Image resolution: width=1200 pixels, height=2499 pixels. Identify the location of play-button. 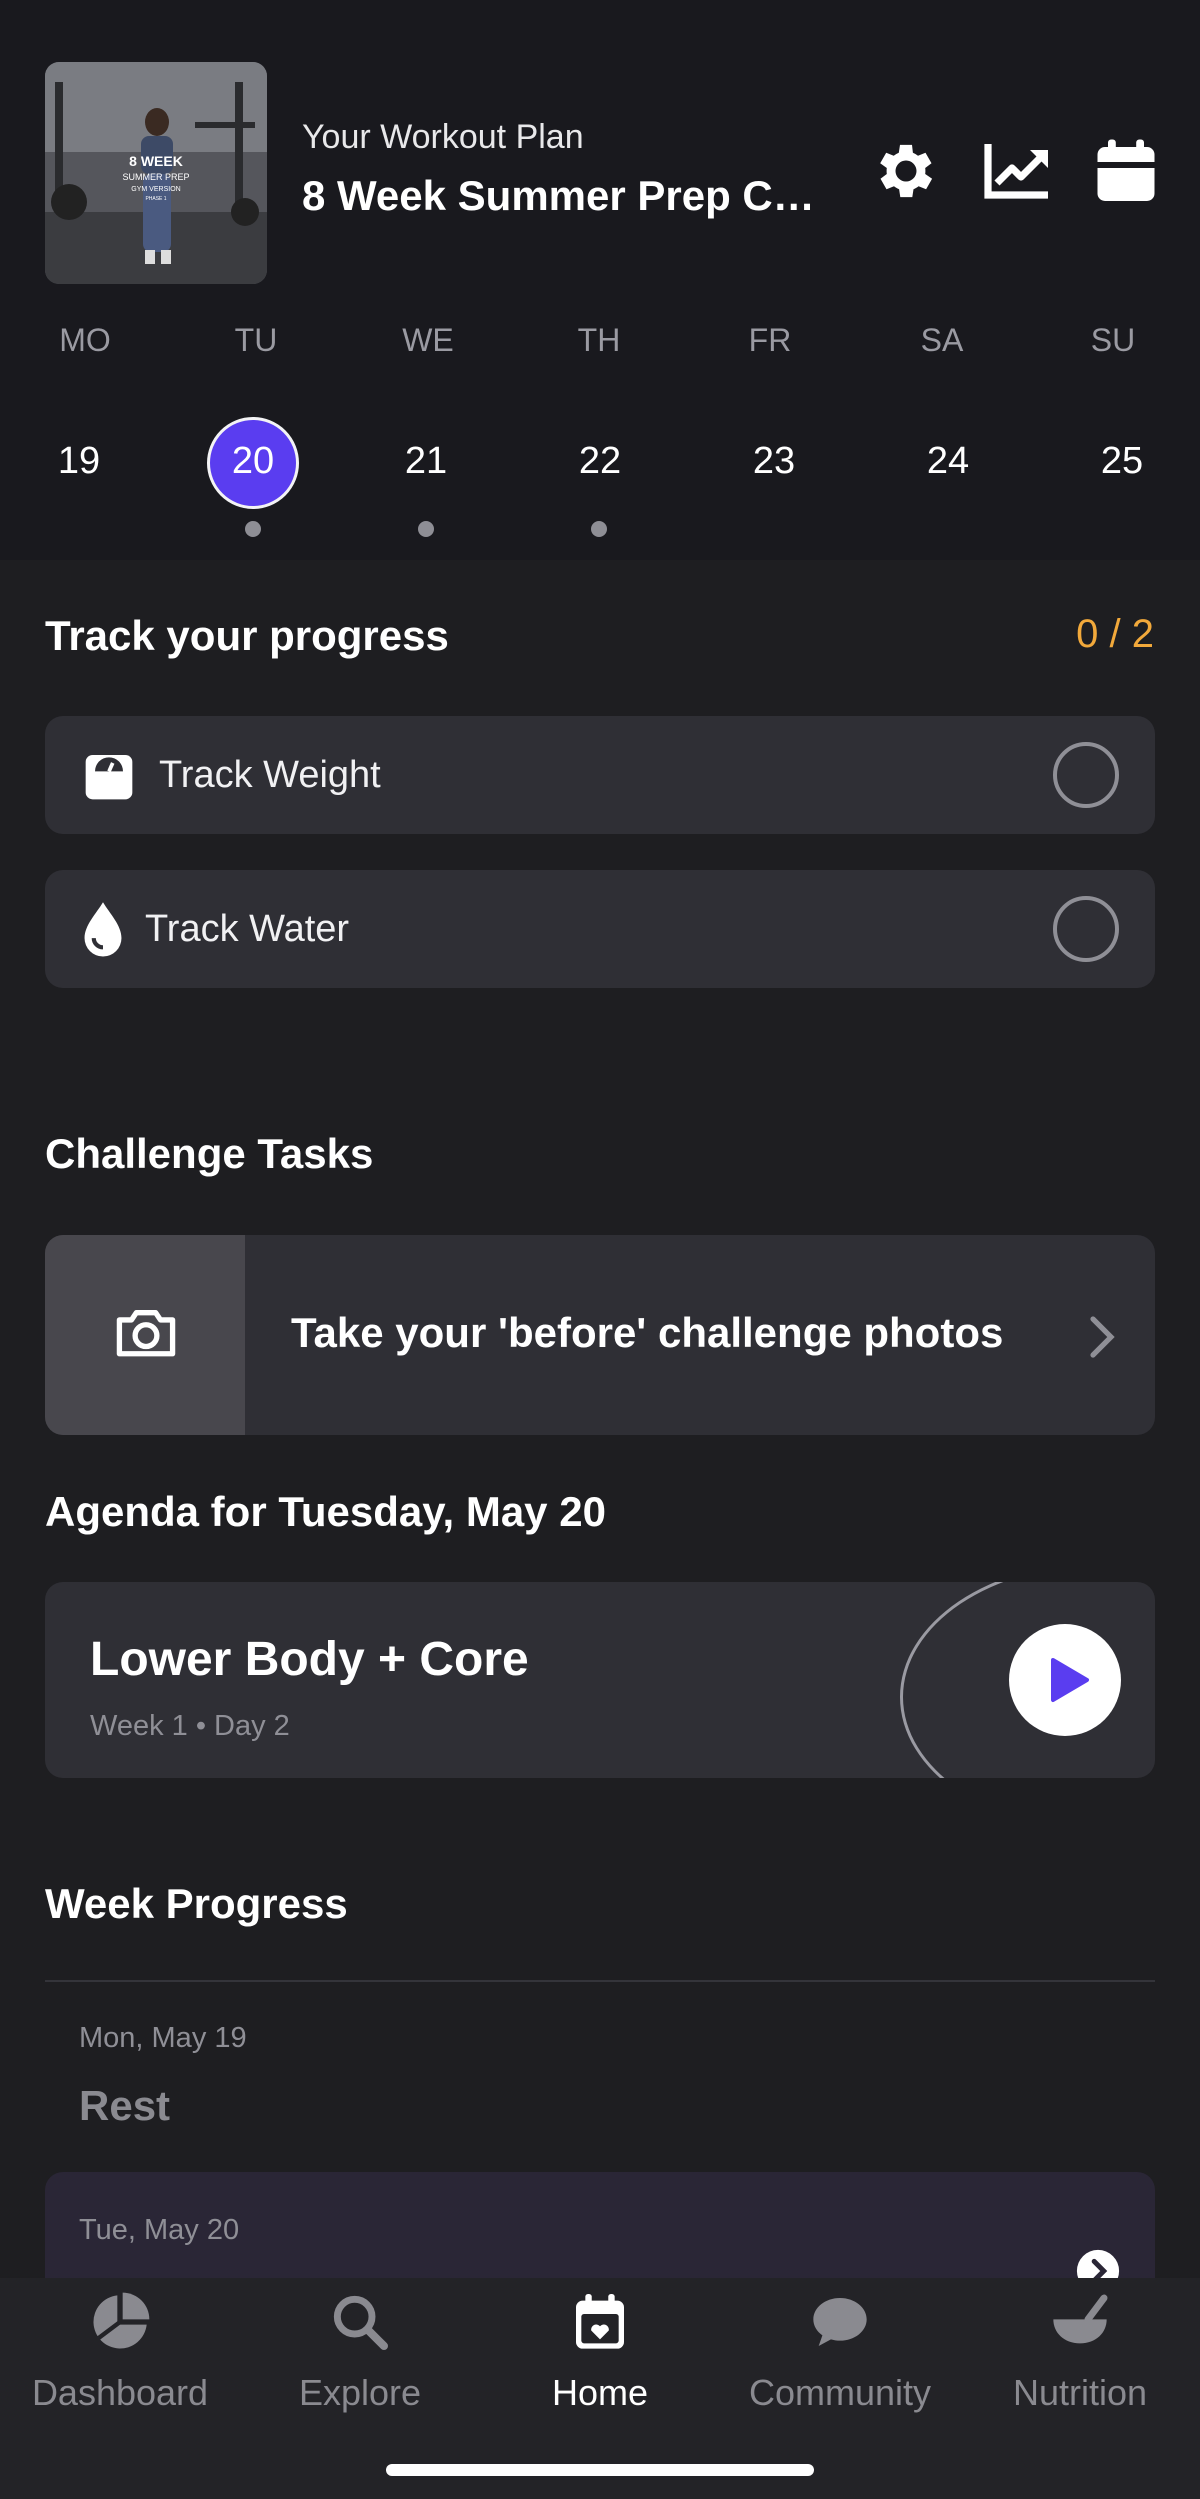
(1065, 1680).